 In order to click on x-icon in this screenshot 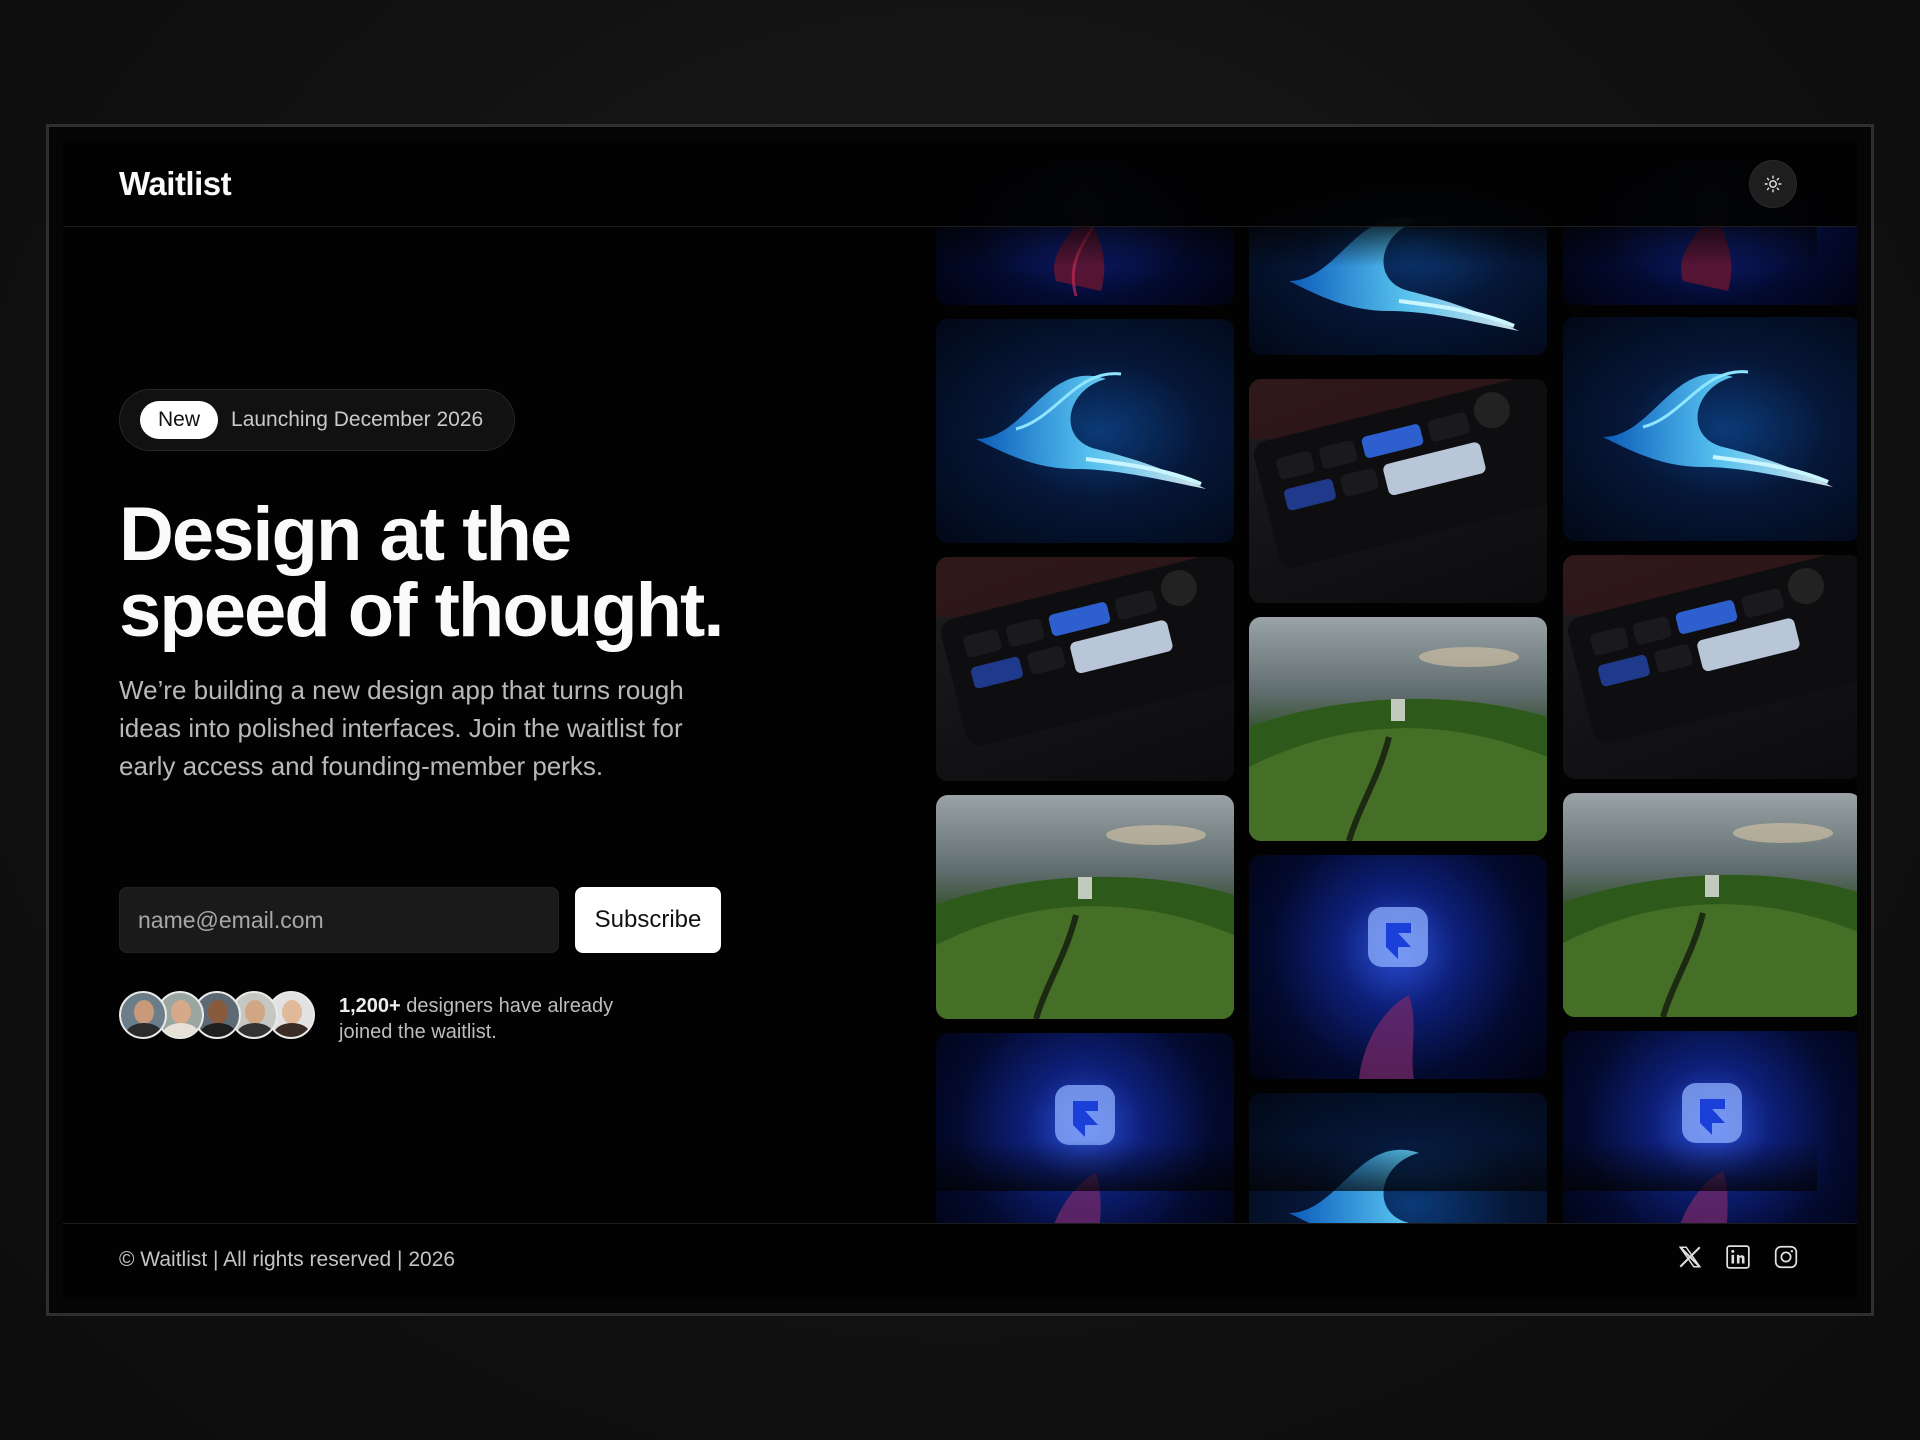, I will do `click(1690, 1257)`.